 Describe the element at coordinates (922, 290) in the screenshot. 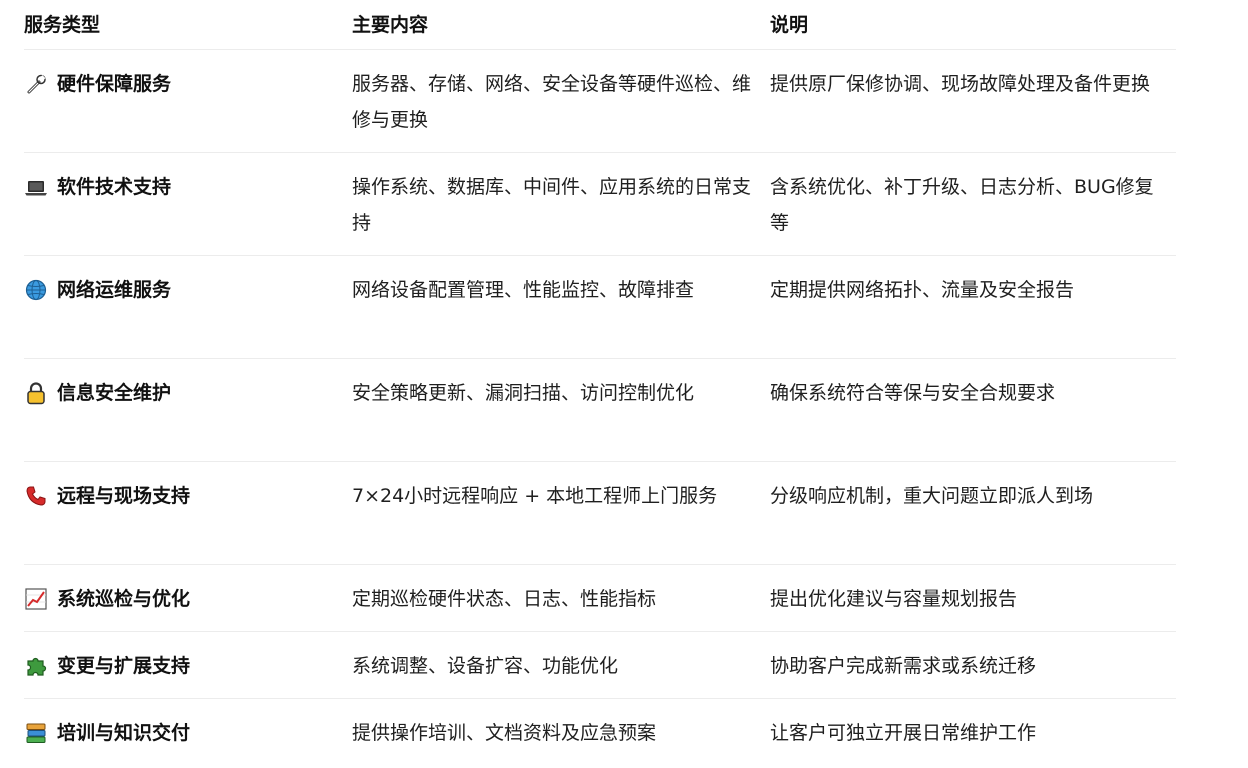

I see `description-cell: 定期提供网络拓扑、流量及安全报告` at that location.